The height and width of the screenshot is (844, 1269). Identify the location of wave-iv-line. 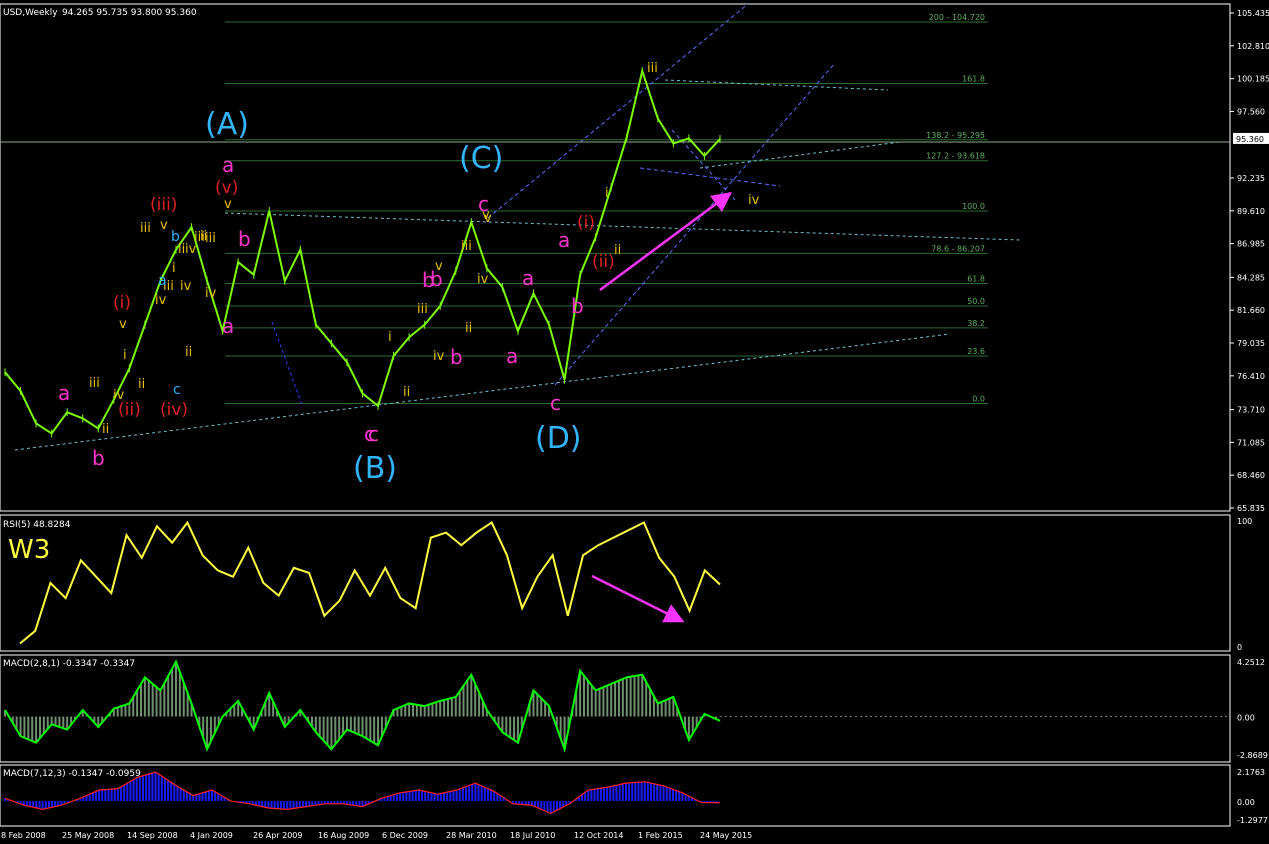
(710, 177).